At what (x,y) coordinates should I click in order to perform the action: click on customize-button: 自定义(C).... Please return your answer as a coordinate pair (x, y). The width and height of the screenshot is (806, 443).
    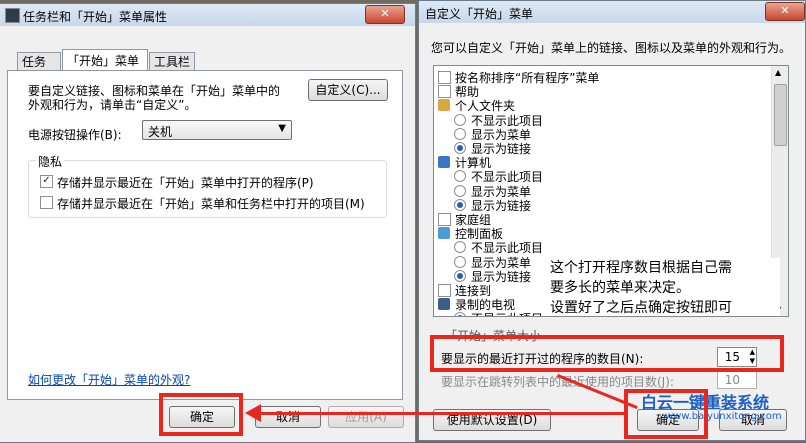
    Looking at the image, I should click on (348, 90).